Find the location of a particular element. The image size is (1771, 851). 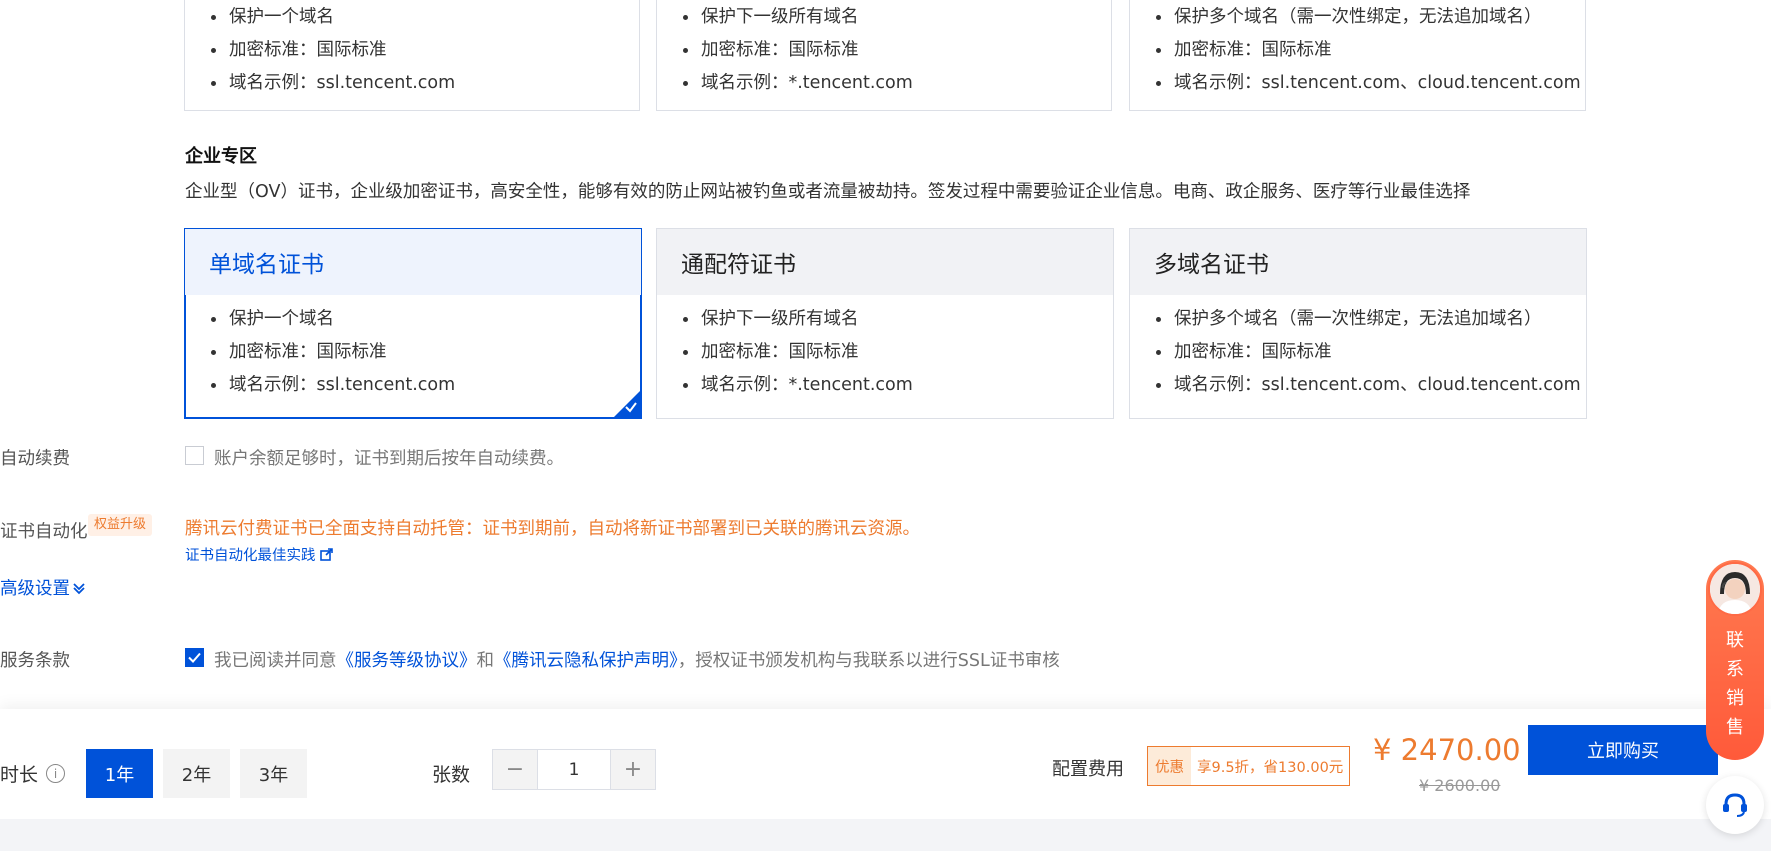

quantity-label: 张数 is located at coordinates (451, 775).